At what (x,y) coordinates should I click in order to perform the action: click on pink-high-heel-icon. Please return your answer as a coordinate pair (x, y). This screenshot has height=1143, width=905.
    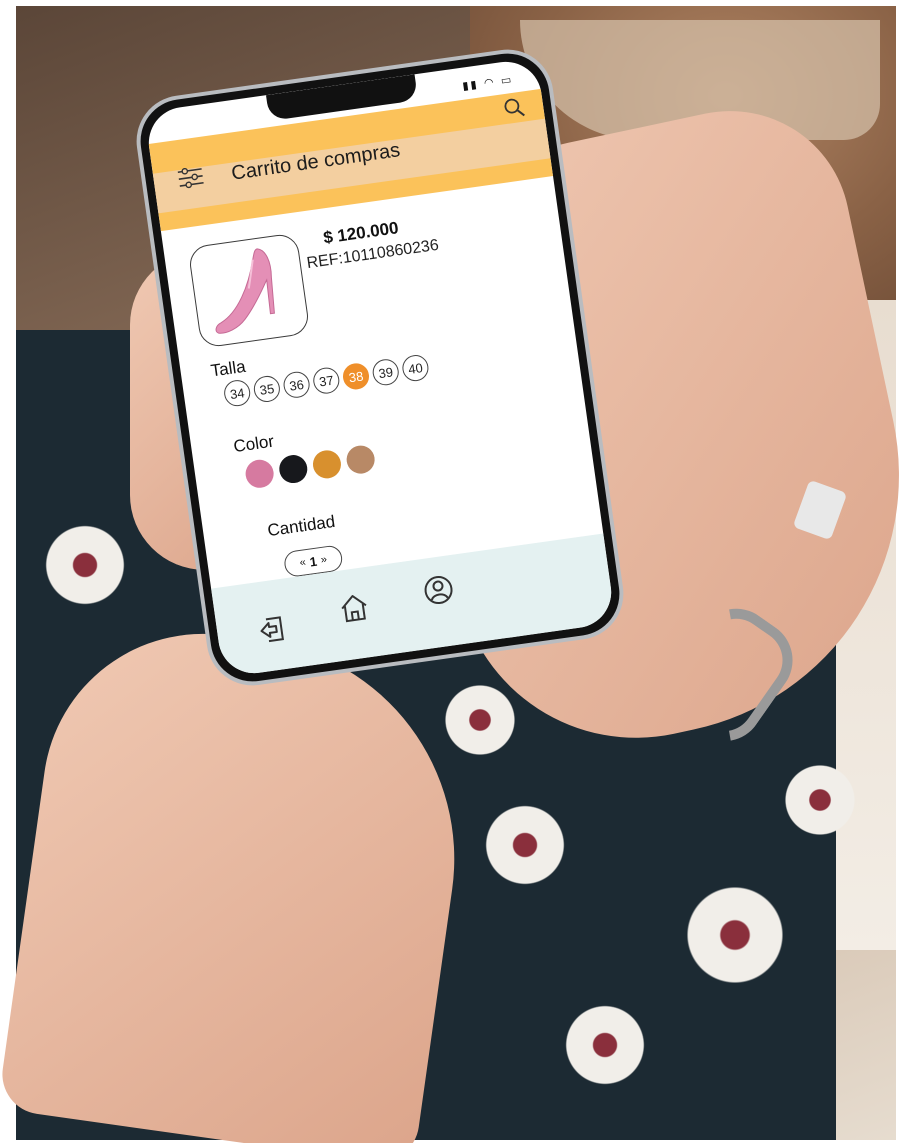
    Looking at the image, I should click on (245, 291).